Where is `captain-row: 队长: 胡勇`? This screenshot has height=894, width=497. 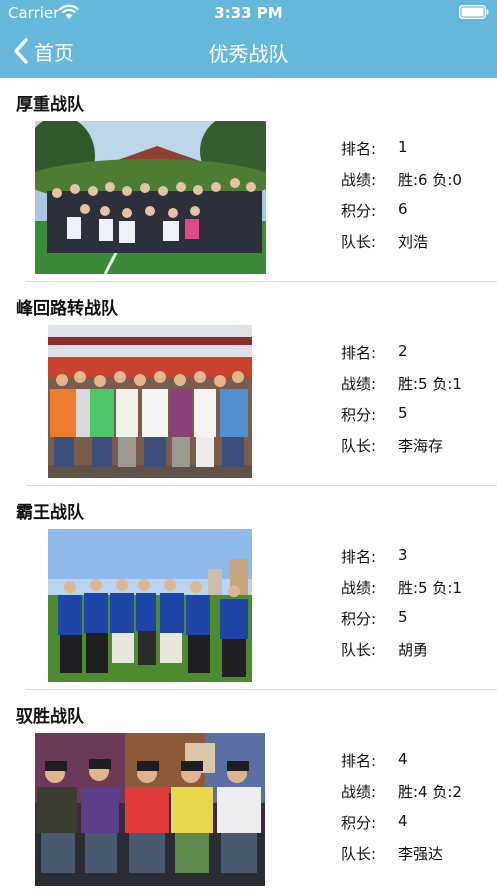 captain-row: 队长: 胡勇 is located at coordinates (401, 654).